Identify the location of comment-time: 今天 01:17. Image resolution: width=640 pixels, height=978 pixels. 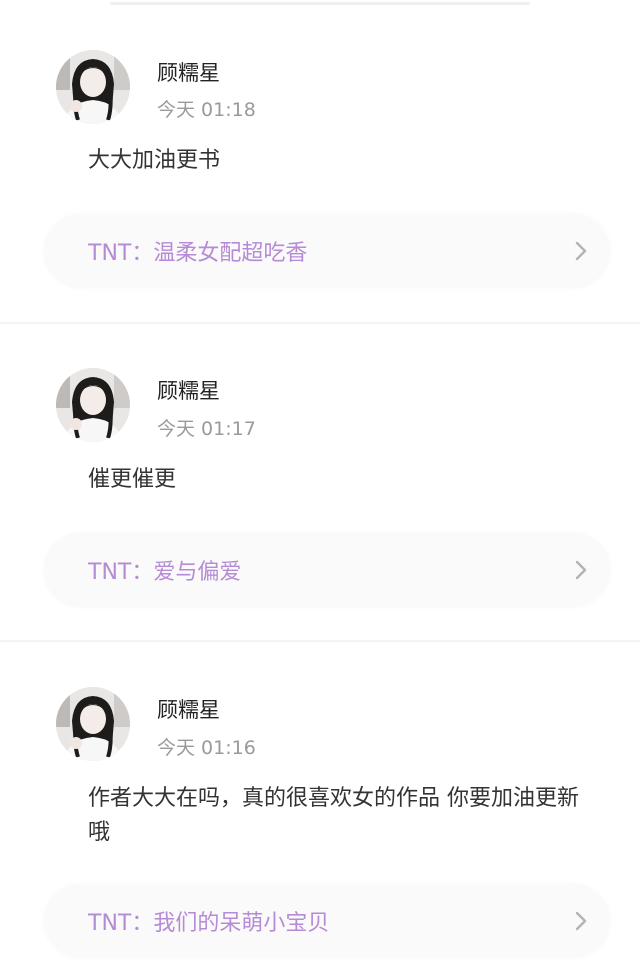
(206, 429).